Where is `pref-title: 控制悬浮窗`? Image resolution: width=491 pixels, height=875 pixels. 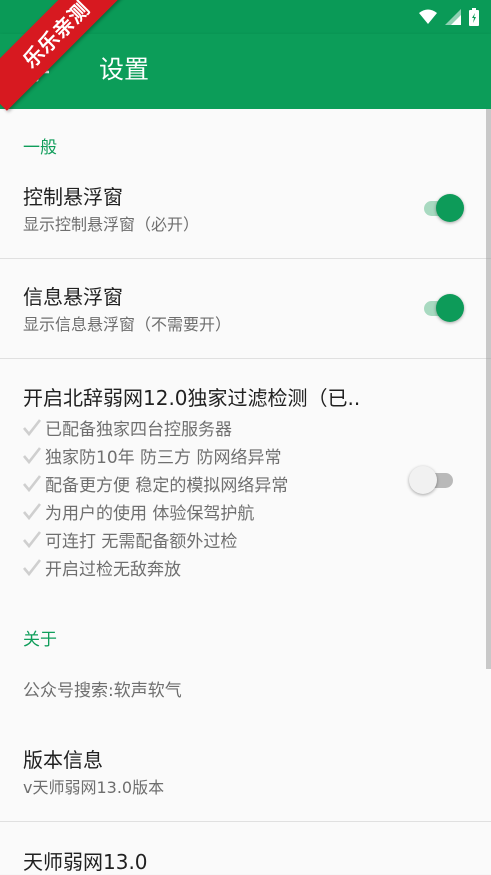 pref-title: 控制悬浮窗 is located at coordinates (73, 197).